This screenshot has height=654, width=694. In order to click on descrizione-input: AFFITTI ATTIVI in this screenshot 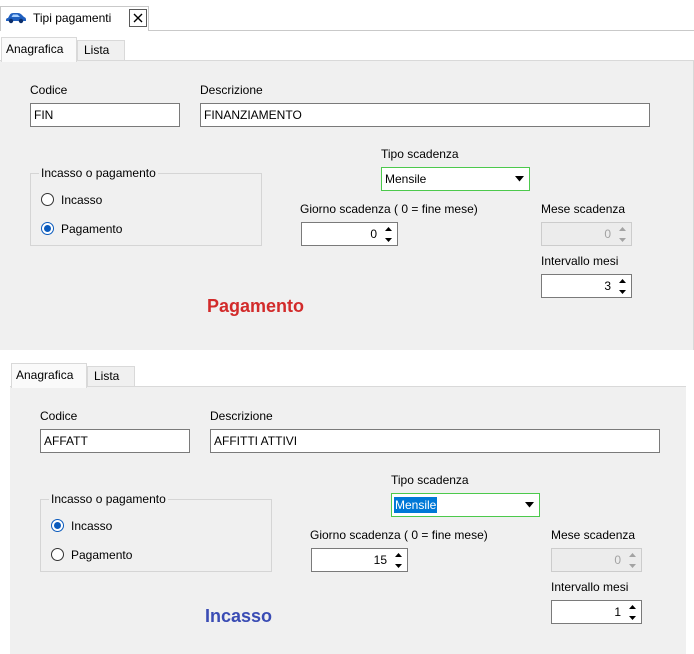, I will do `click(435, 441)`.